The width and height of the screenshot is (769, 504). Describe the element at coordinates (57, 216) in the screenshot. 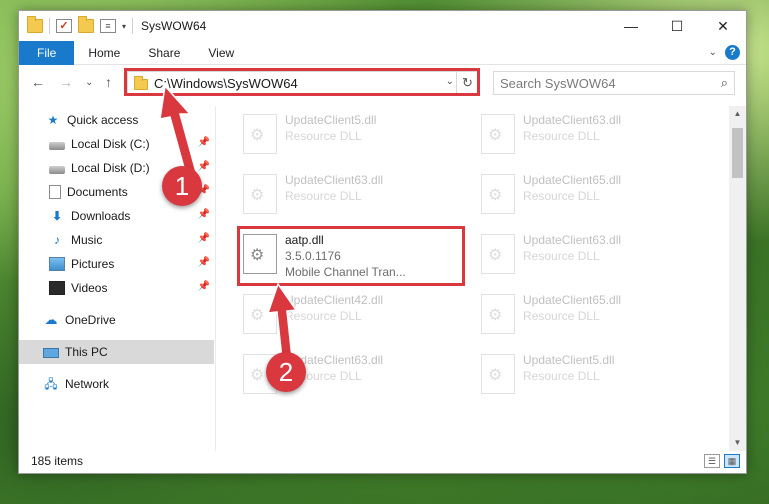

I see `downloads-icon: ⬇` at that location.